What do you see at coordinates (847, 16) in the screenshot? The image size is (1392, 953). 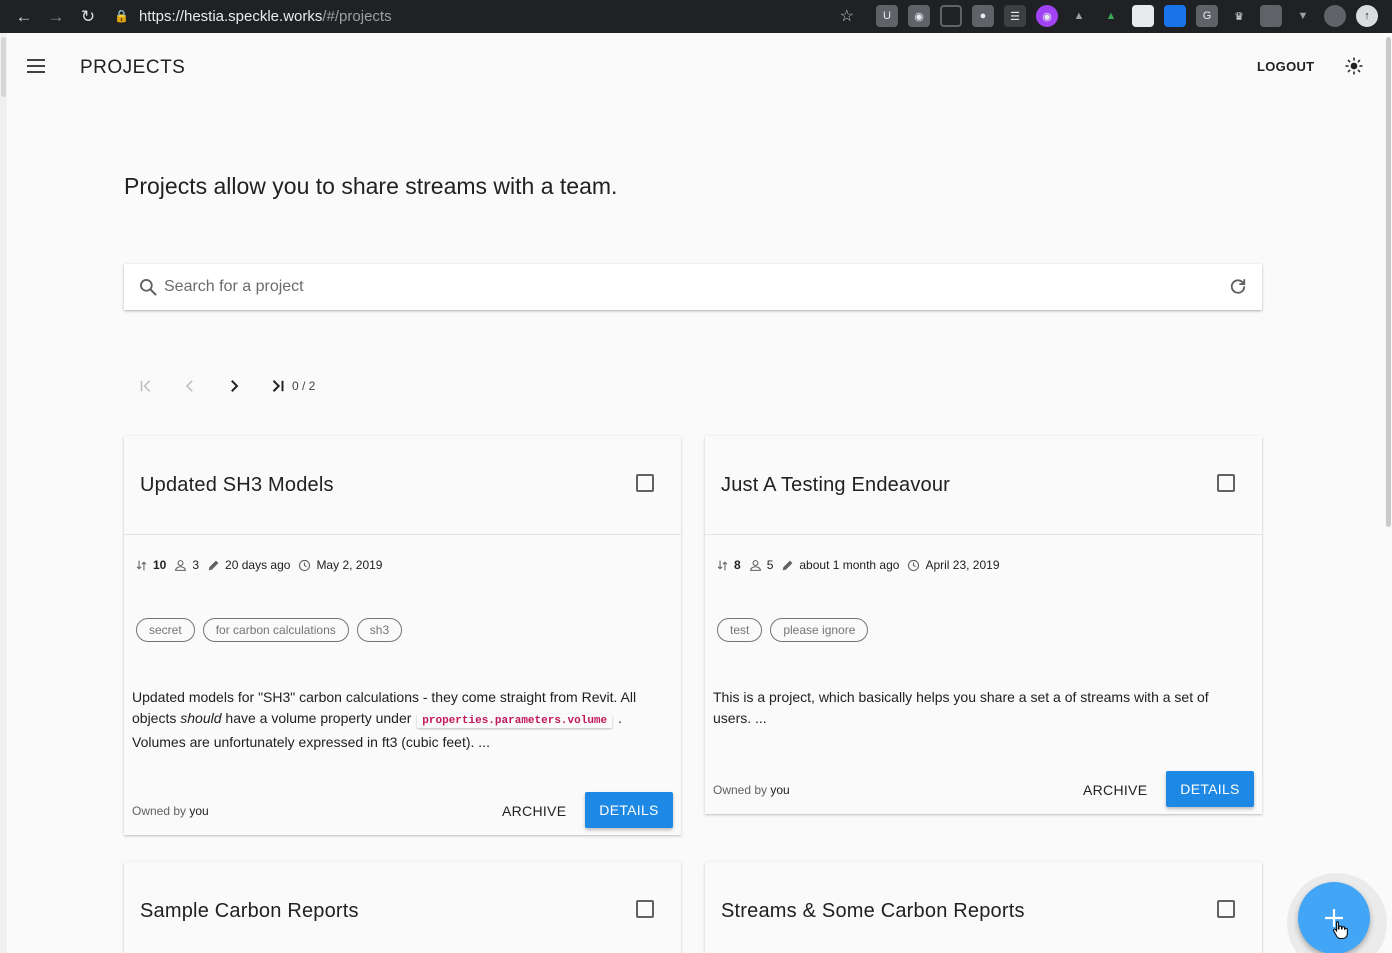 I see `star-icon: ☆` at bounding box center [847, 16].